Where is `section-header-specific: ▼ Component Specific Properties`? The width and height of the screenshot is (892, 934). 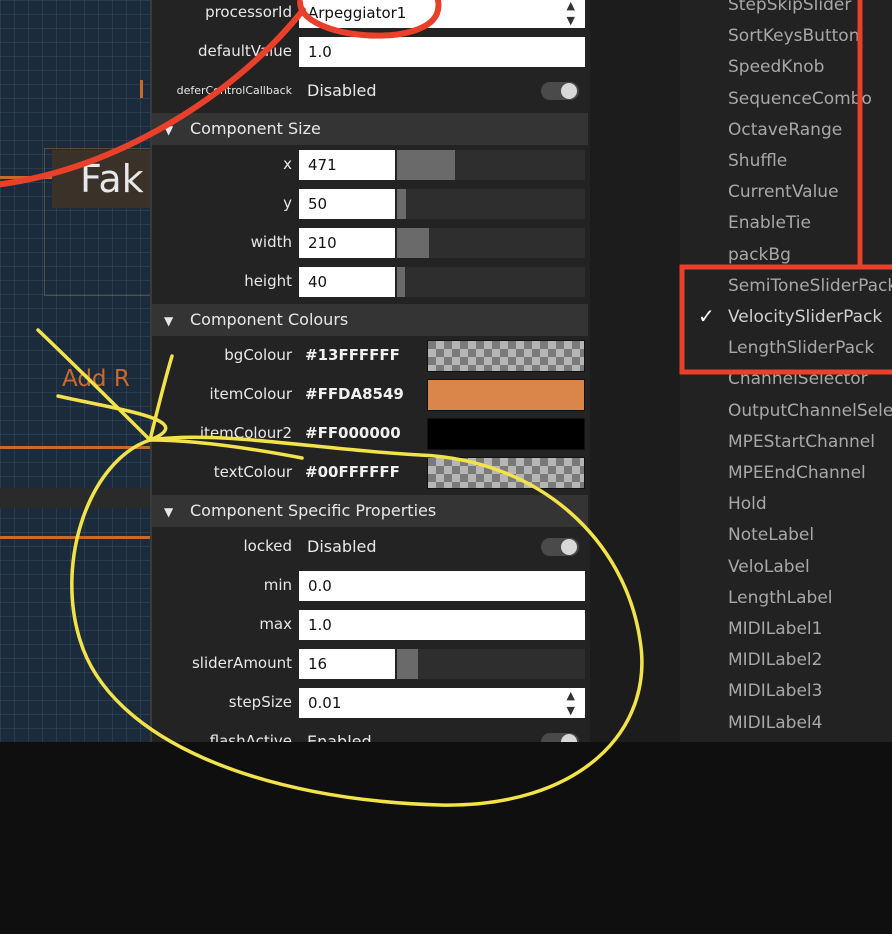 section-header-specific: ▼ Component Specific Properties is located at coordinates (370, 511).